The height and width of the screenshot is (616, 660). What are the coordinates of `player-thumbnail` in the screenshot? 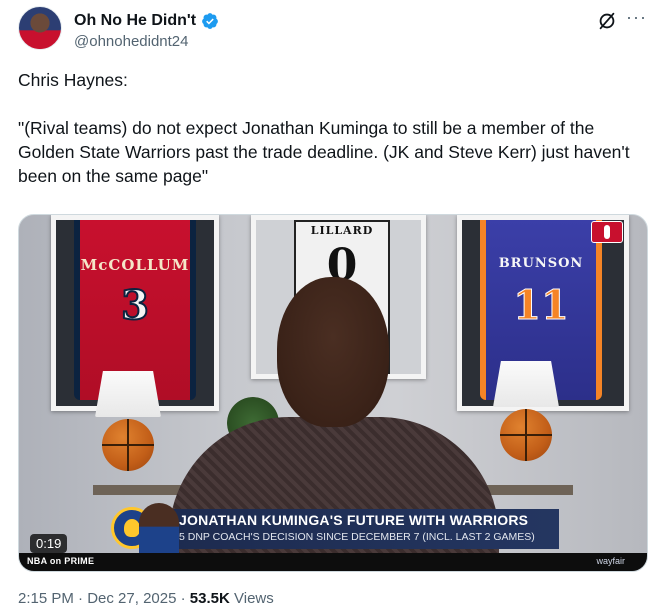 It's located at (159, 529).